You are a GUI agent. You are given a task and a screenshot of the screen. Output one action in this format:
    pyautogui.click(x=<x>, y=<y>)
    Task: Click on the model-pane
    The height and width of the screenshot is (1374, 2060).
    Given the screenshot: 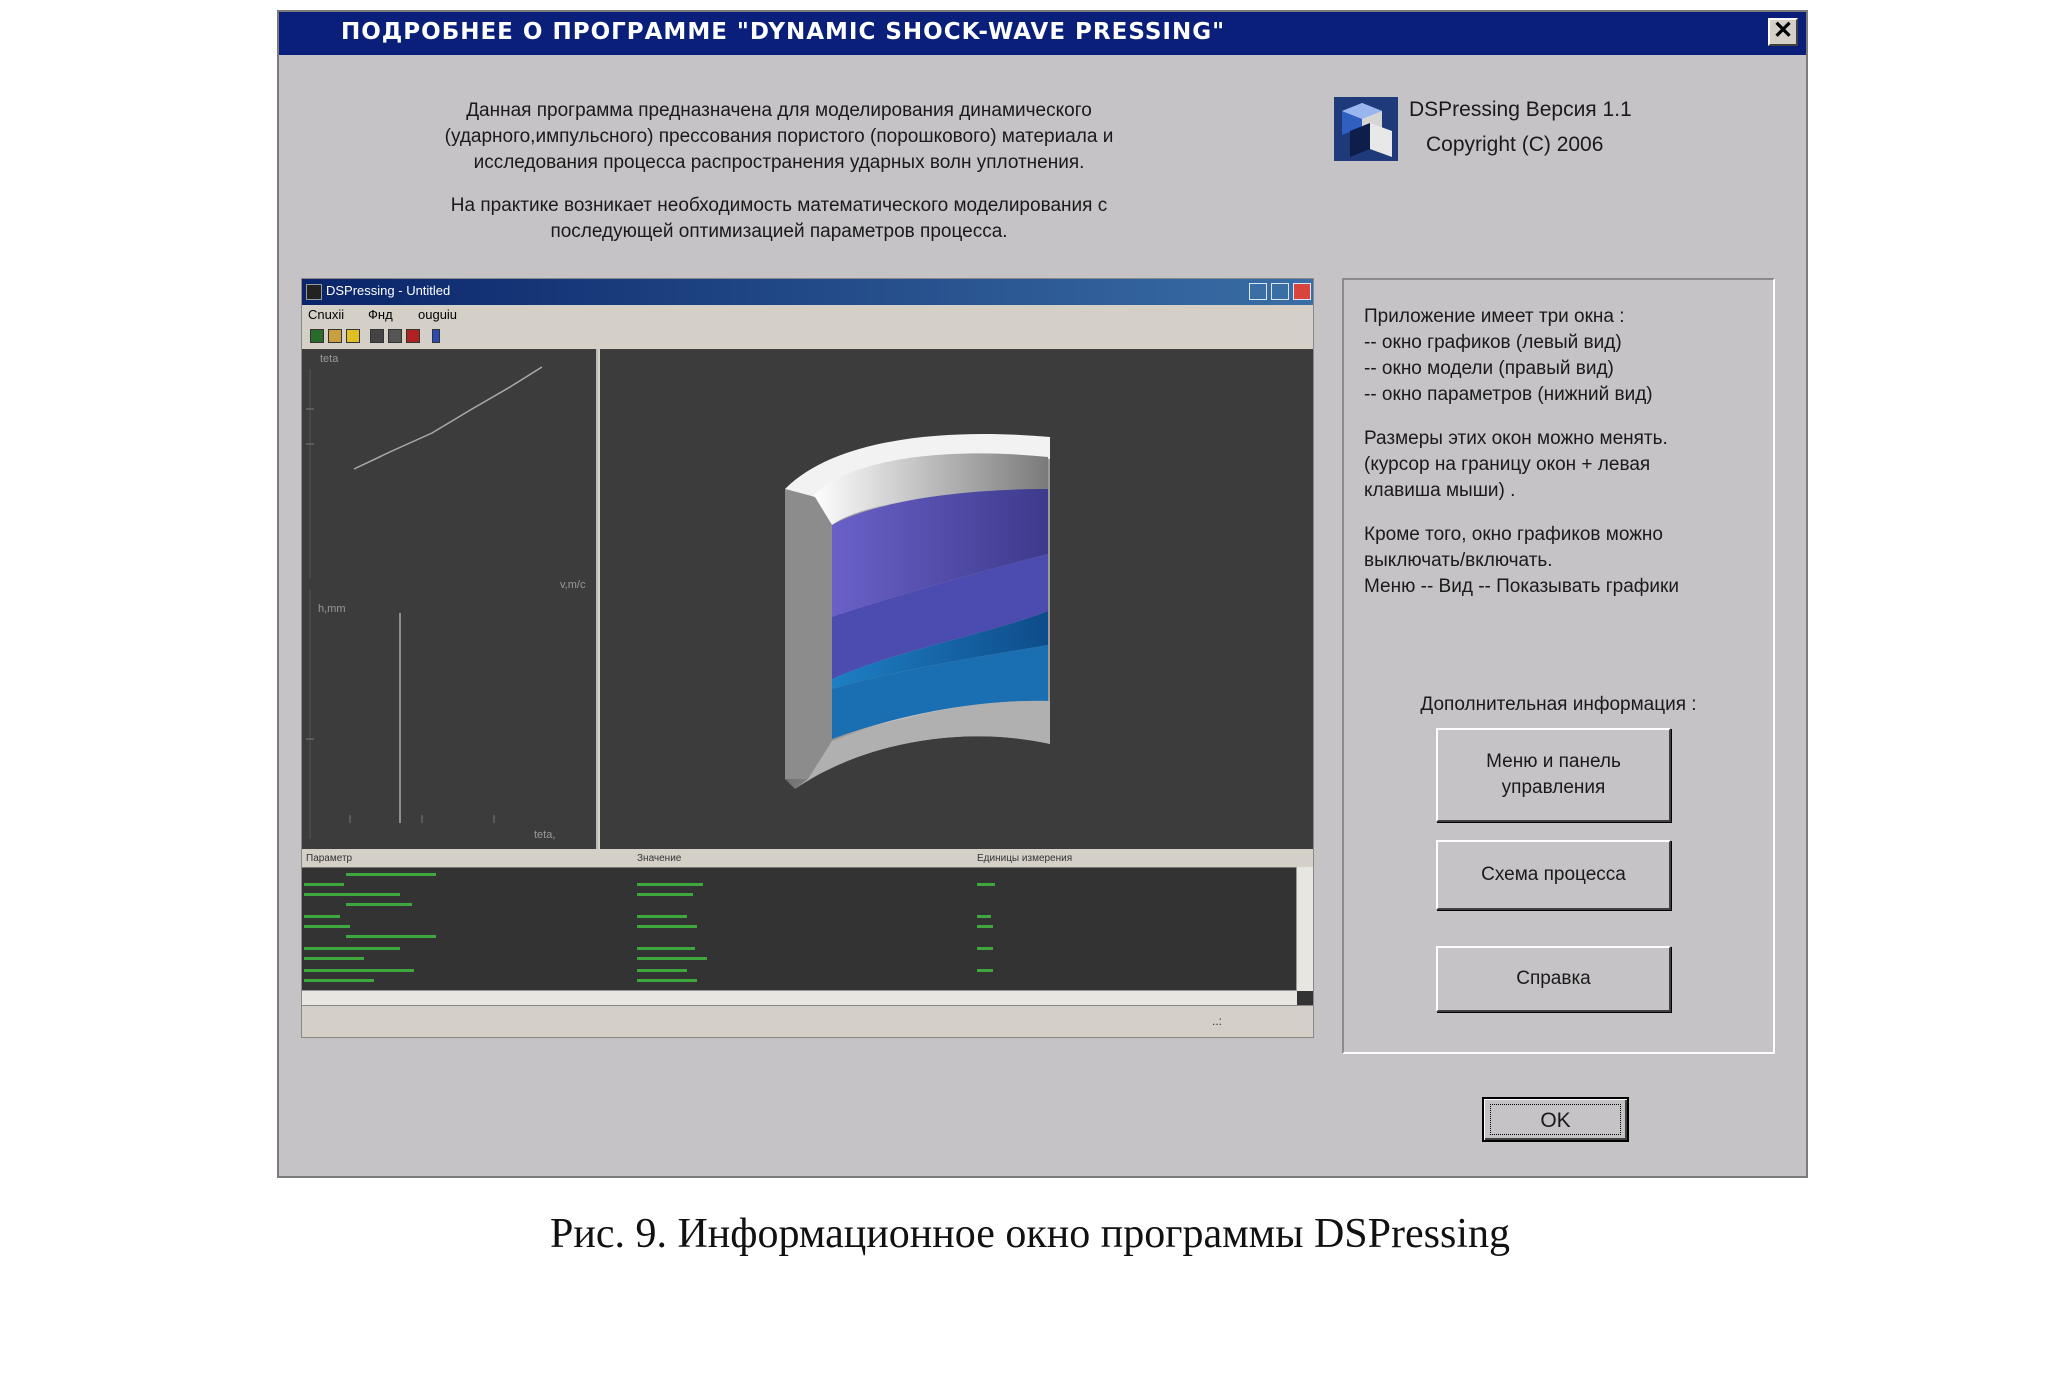 What is the action you would take?
    pyautogui.click(x=956, y=599)
    